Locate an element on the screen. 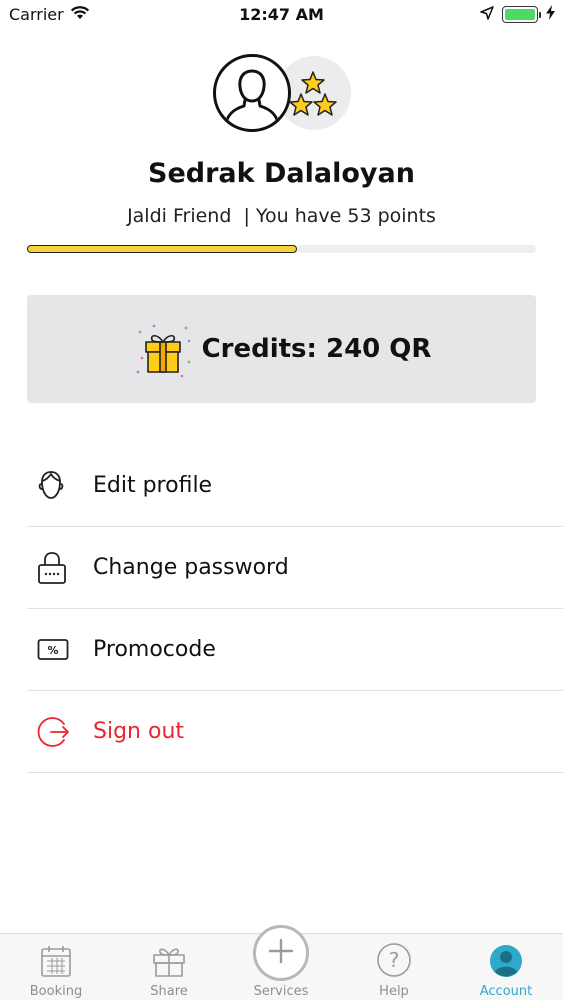  tab-bar: Booking Share Services ? Help Account is located at coordinates (281, 962).